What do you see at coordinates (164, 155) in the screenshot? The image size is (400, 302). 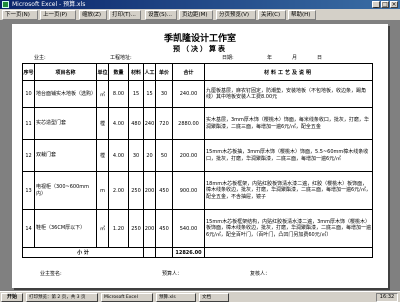 I see `cell-unit-price: 50` at bounding box center [164, 155].